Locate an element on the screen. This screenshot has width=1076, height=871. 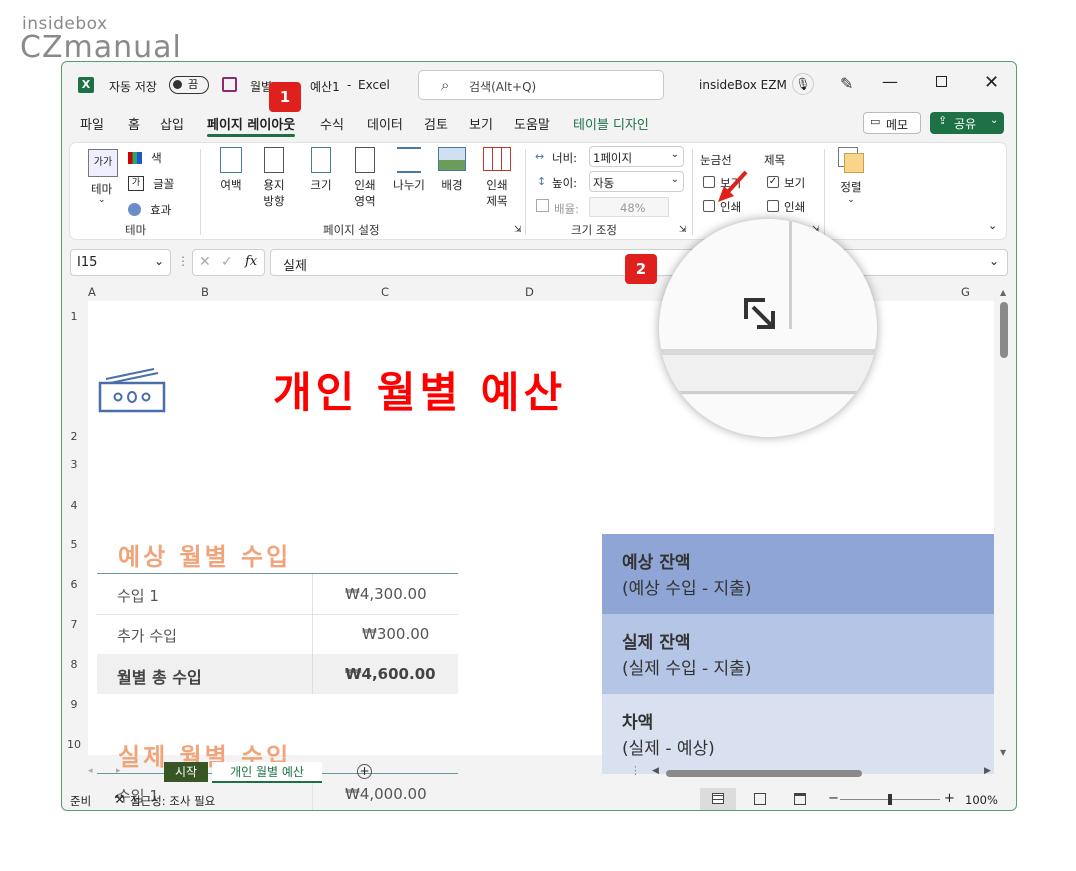
size-button: 크기 is located at coordinates (321, 170).